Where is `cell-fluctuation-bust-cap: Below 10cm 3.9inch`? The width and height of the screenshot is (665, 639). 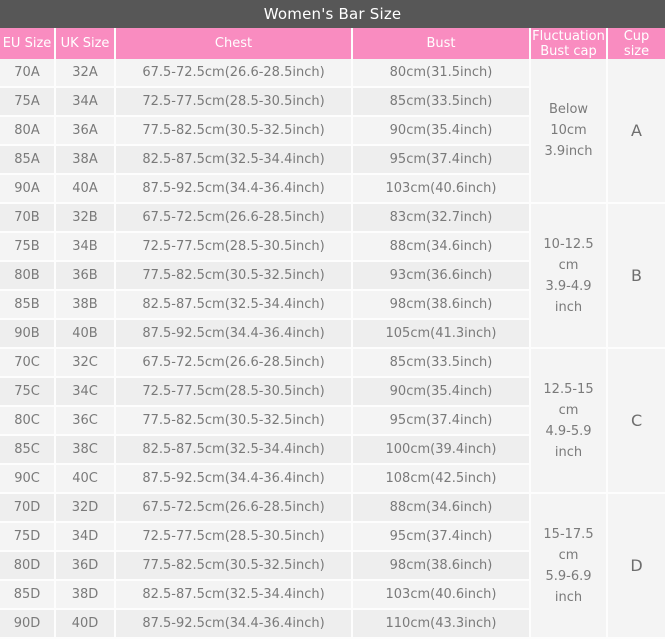 cell-fluctuation-bust-cap: Below 10cm 3.9inch is located at coordinates (569, 131).